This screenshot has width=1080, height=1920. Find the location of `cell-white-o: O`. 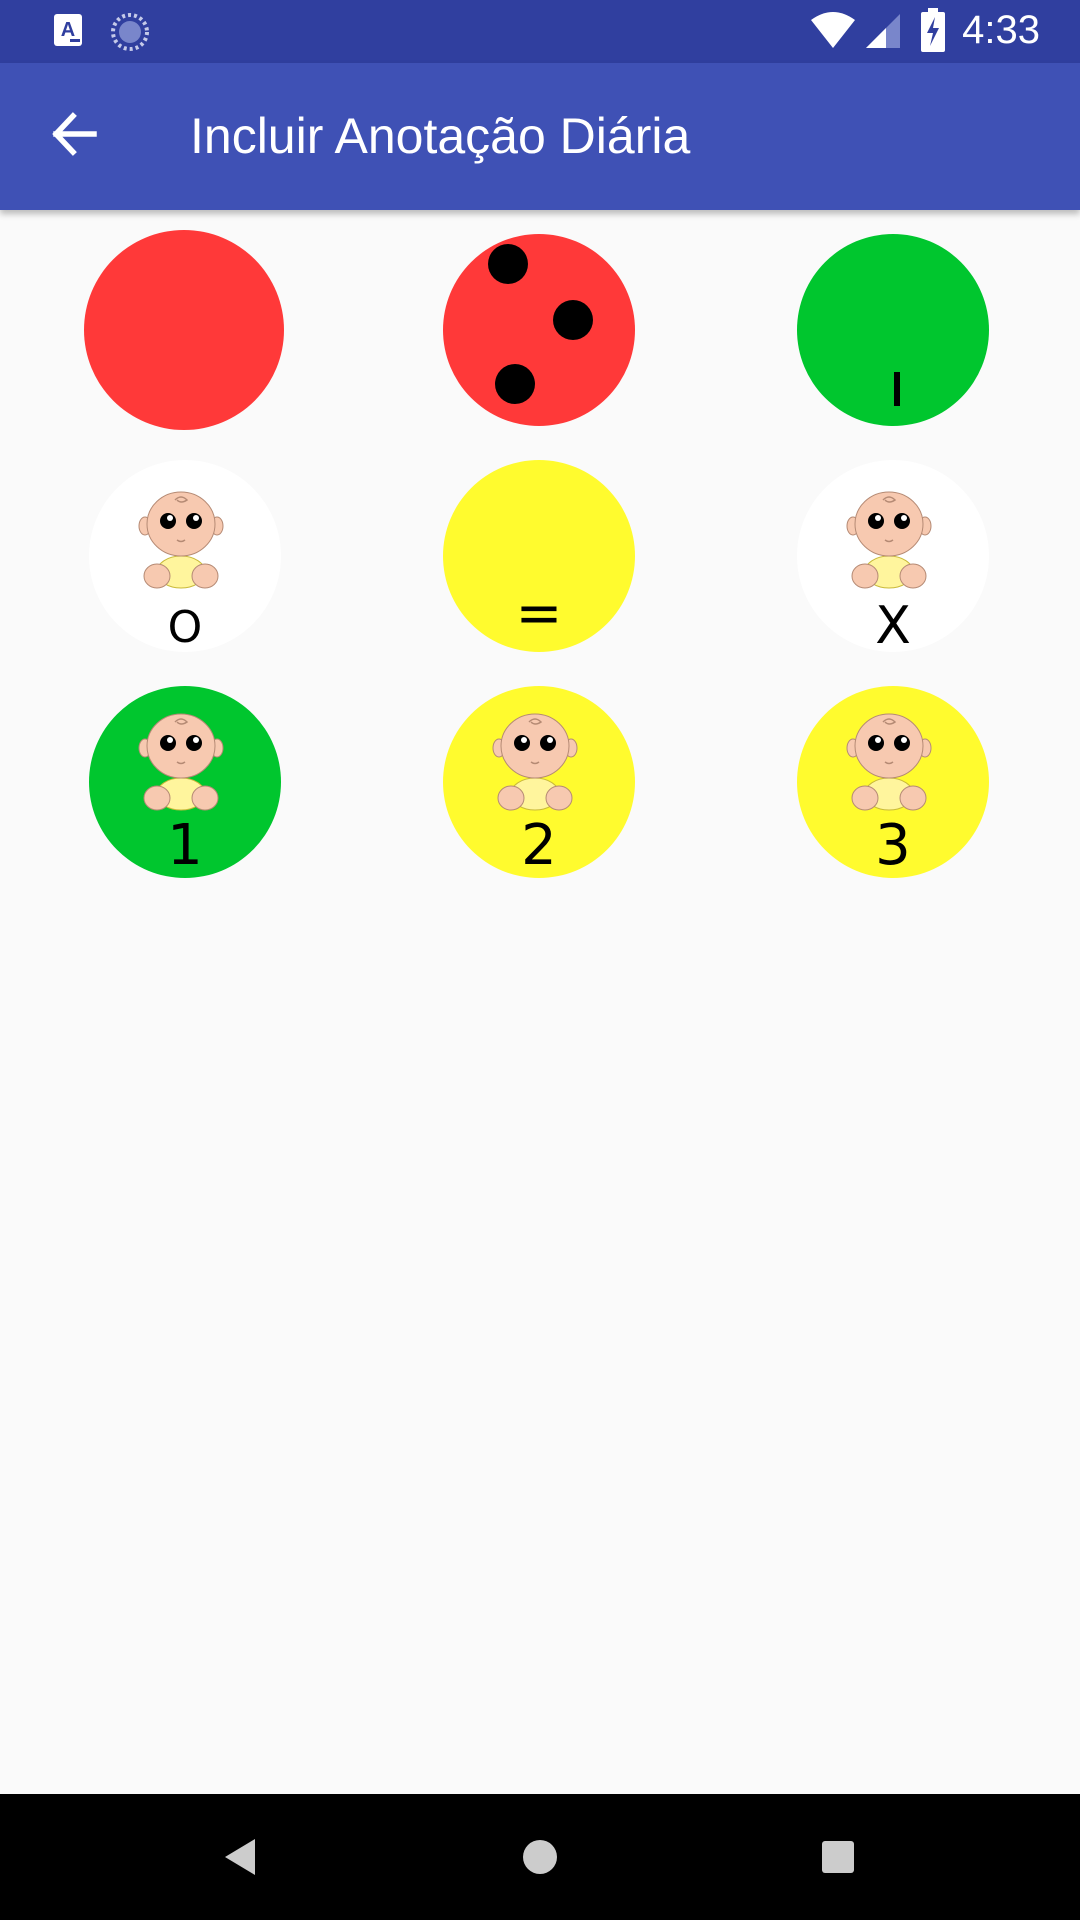

cell-white-o: O is located at coordinates (185, 556).